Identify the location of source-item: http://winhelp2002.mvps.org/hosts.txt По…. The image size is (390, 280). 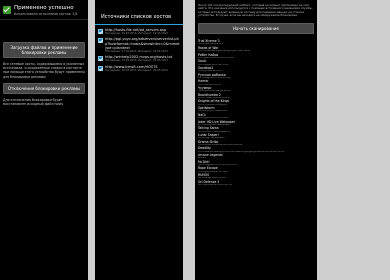
(139, 58).